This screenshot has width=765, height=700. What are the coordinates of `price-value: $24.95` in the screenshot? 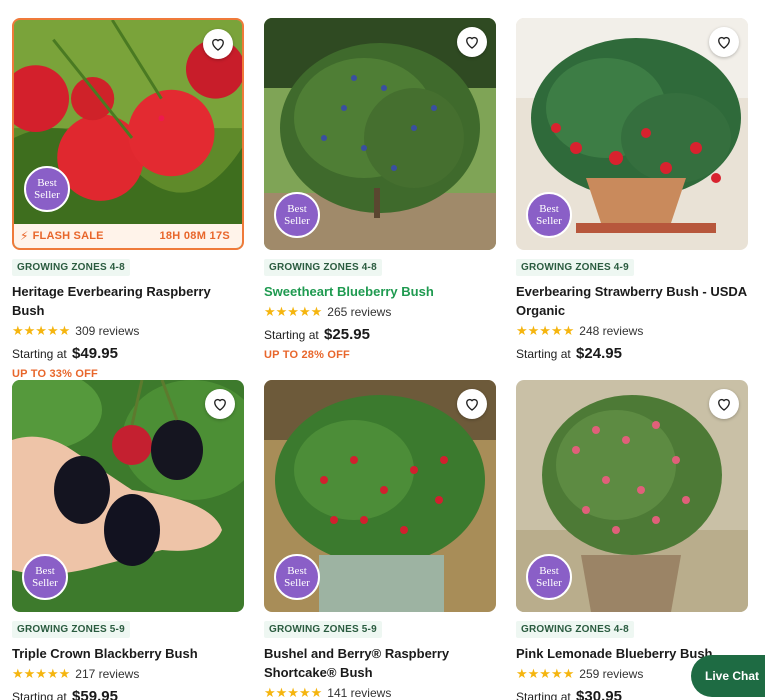 It's located at (599, 353).